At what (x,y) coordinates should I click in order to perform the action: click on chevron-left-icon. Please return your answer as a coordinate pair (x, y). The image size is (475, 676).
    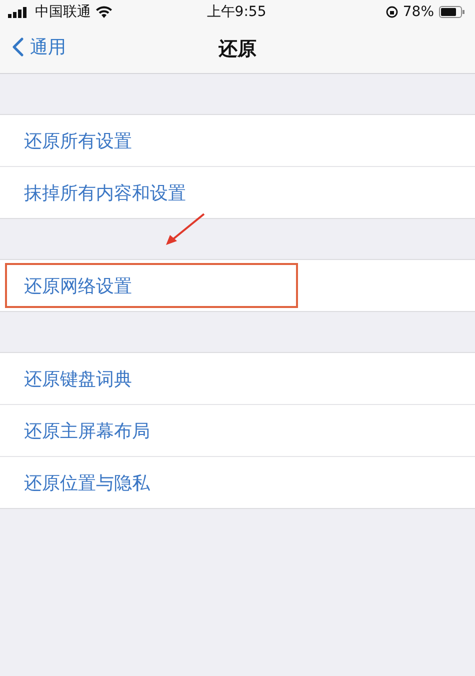
    Looking at the image, I should click on (18, 47).